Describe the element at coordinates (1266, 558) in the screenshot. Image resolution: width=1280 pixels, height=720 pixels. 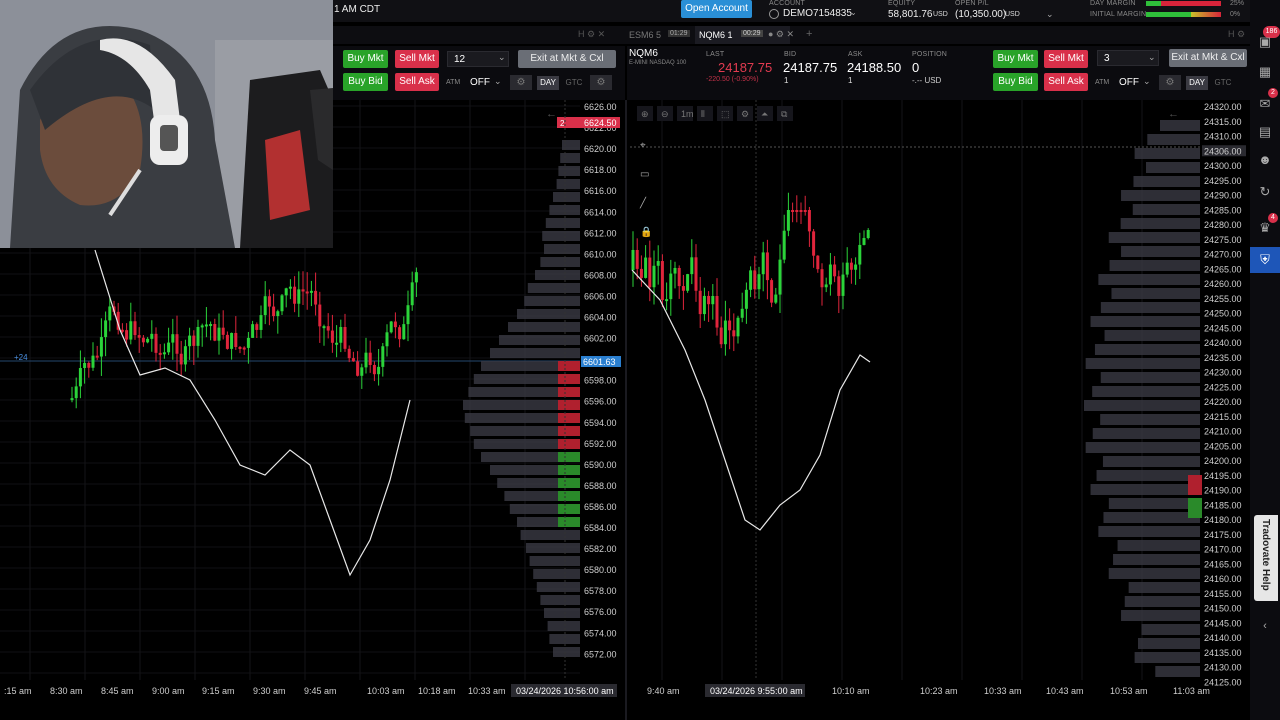
I see `help-tab: Tradovate Help` at that location.